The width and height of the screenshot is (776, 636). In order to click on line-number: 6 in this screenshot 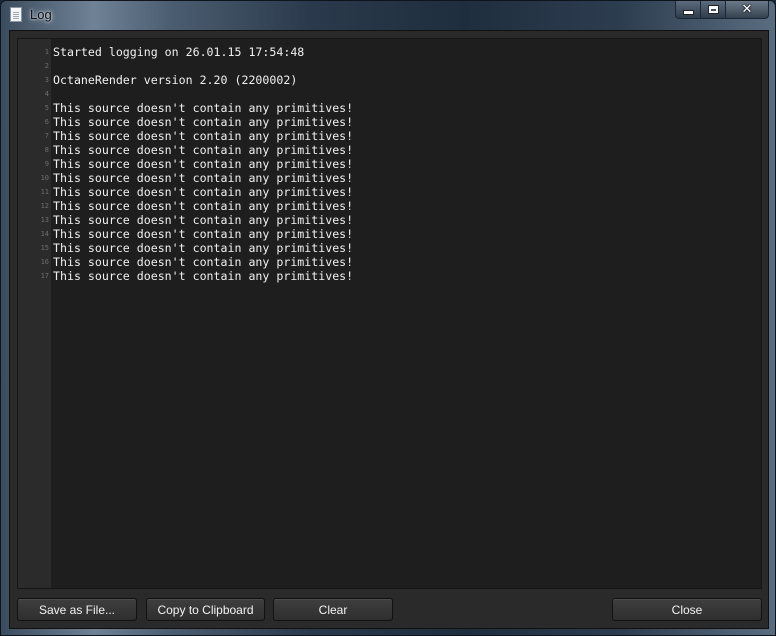, I will do `click(46, 122)`.